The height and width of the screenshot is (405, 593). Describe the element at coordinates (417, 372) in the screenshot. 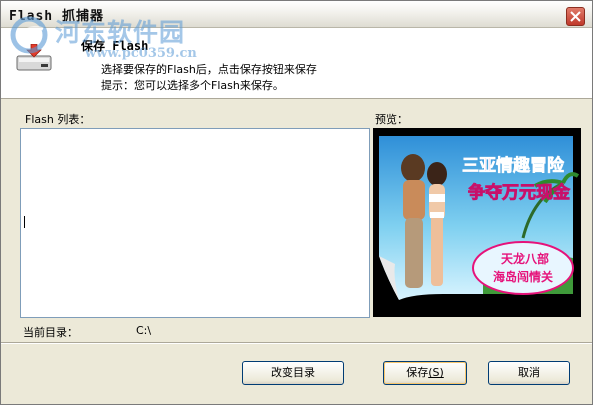

I see `save-button-label: 保存` at that location.